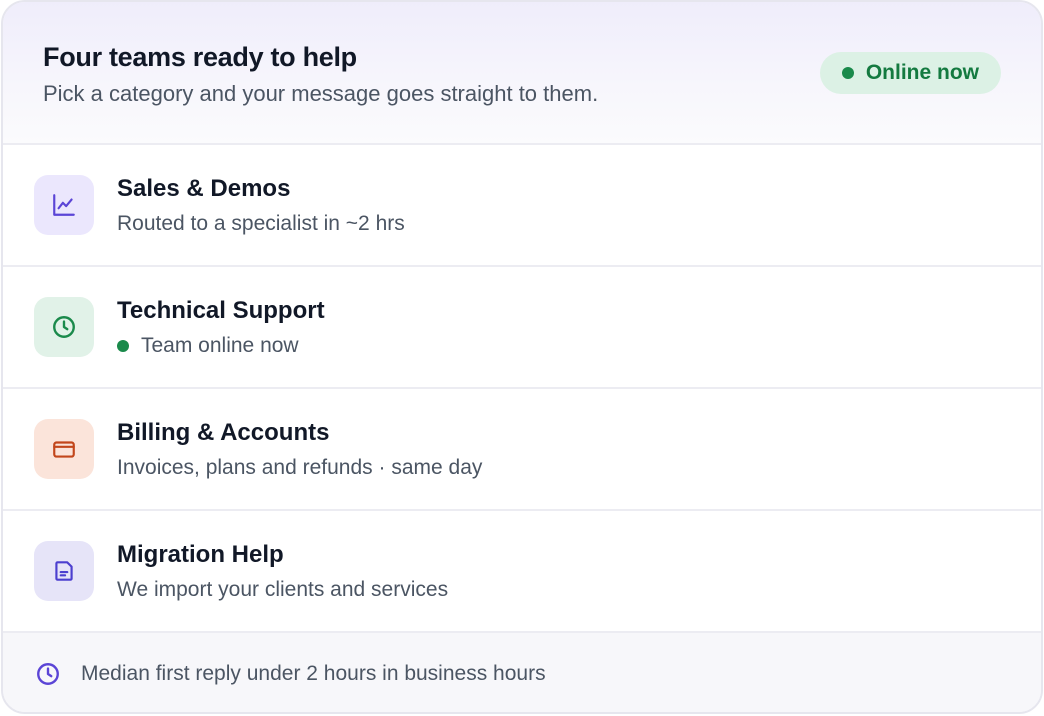  What do you see at coordinates (64, 571) in the screenshot?
I see `document-icon` at bounding box center [64, 571].